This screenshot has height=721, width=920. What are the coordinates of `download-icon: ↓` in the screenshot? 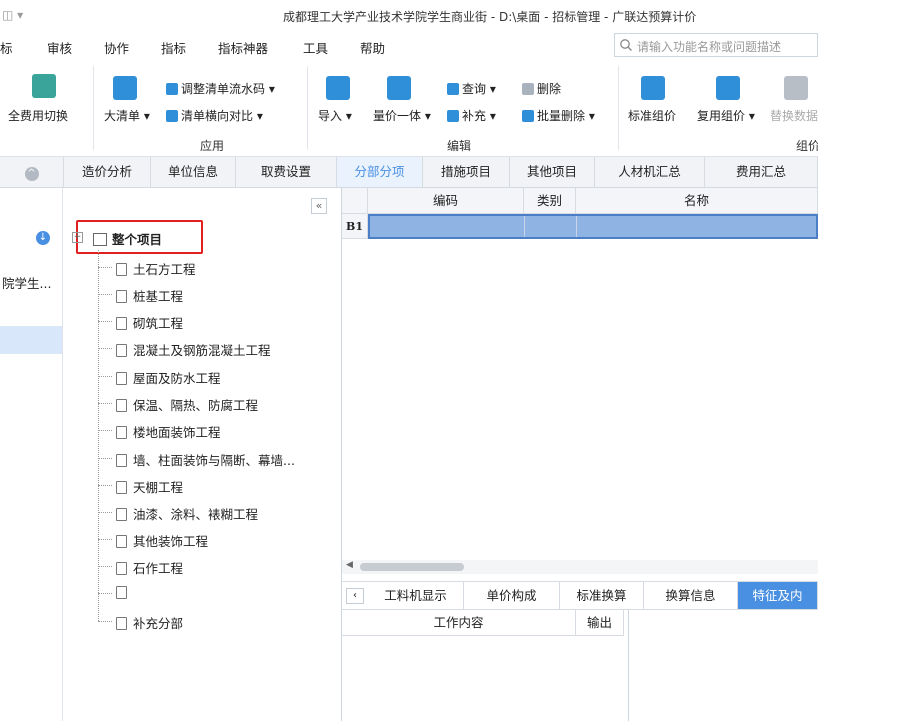 It's located at (43, 238).